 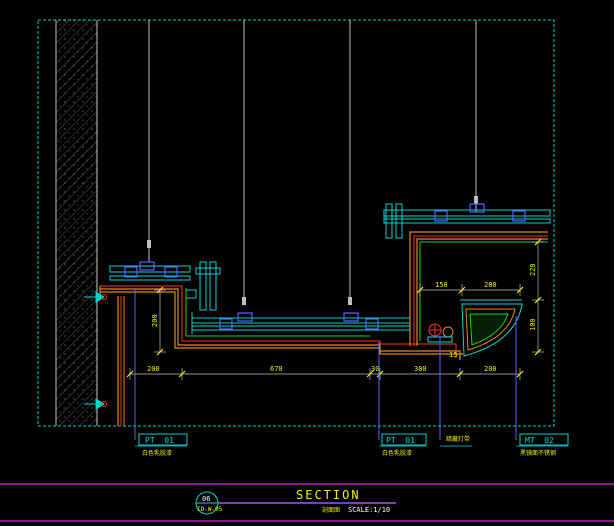 What do you see at coordinates (480, 212) in the screenshot?
I see `upper-right-carriers` at bounding box center [480, 212].